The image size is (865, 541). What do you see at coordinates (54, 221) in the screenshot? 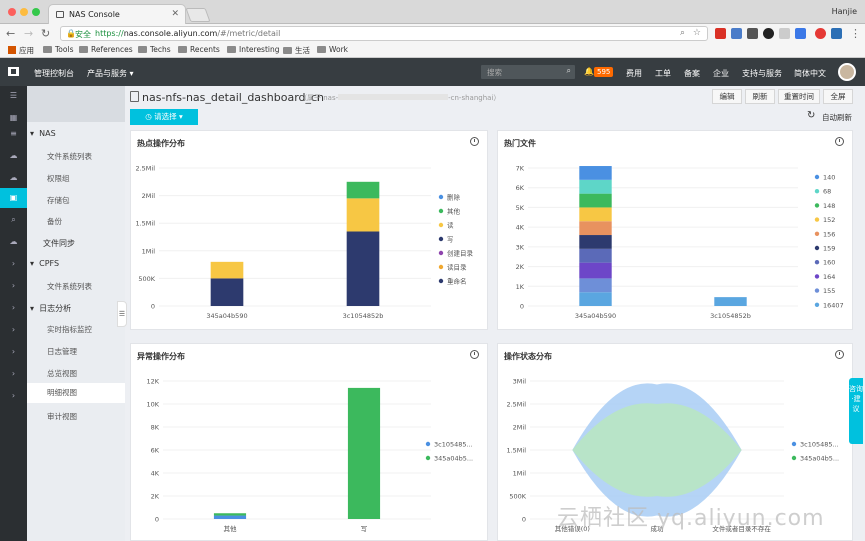
I see `sidebar-item-backup: 备份` at bounding box center [54, 221].